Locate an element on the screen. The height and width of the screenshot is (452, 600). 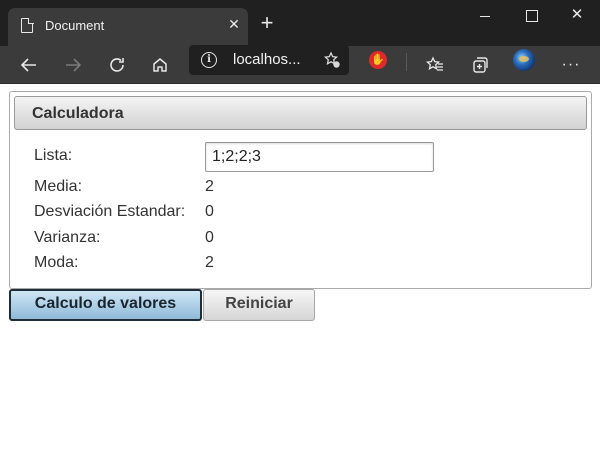
panel-title: Calculadora is located at coordinates (78, 113).